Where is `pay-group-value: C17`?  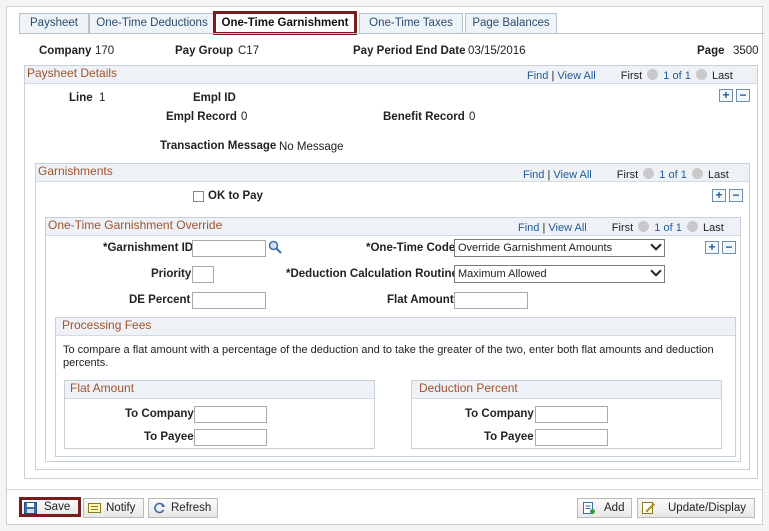
pay-group-value: C17 is located at coordinates (249, 51).